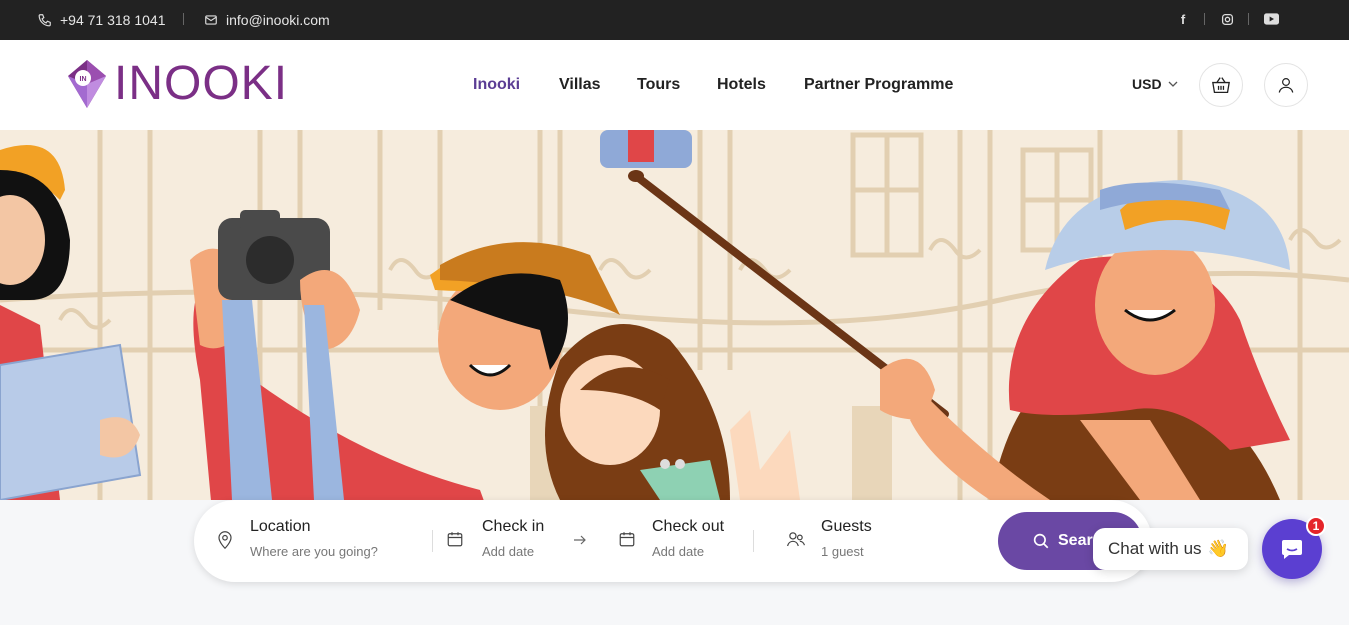  I want to click on currency-value: USD, so click(1147, 84).